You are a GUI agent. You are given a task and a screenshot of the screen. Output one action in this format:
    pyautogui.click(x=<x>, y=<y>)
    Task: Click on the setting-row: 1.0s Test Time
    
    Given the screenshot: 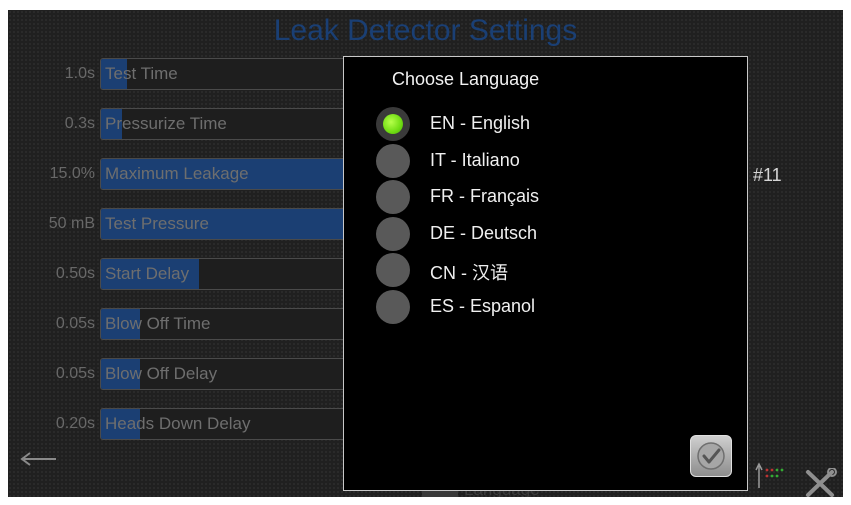 What is the action you would take?
    pyautogui.click(x=184, y=74)
    